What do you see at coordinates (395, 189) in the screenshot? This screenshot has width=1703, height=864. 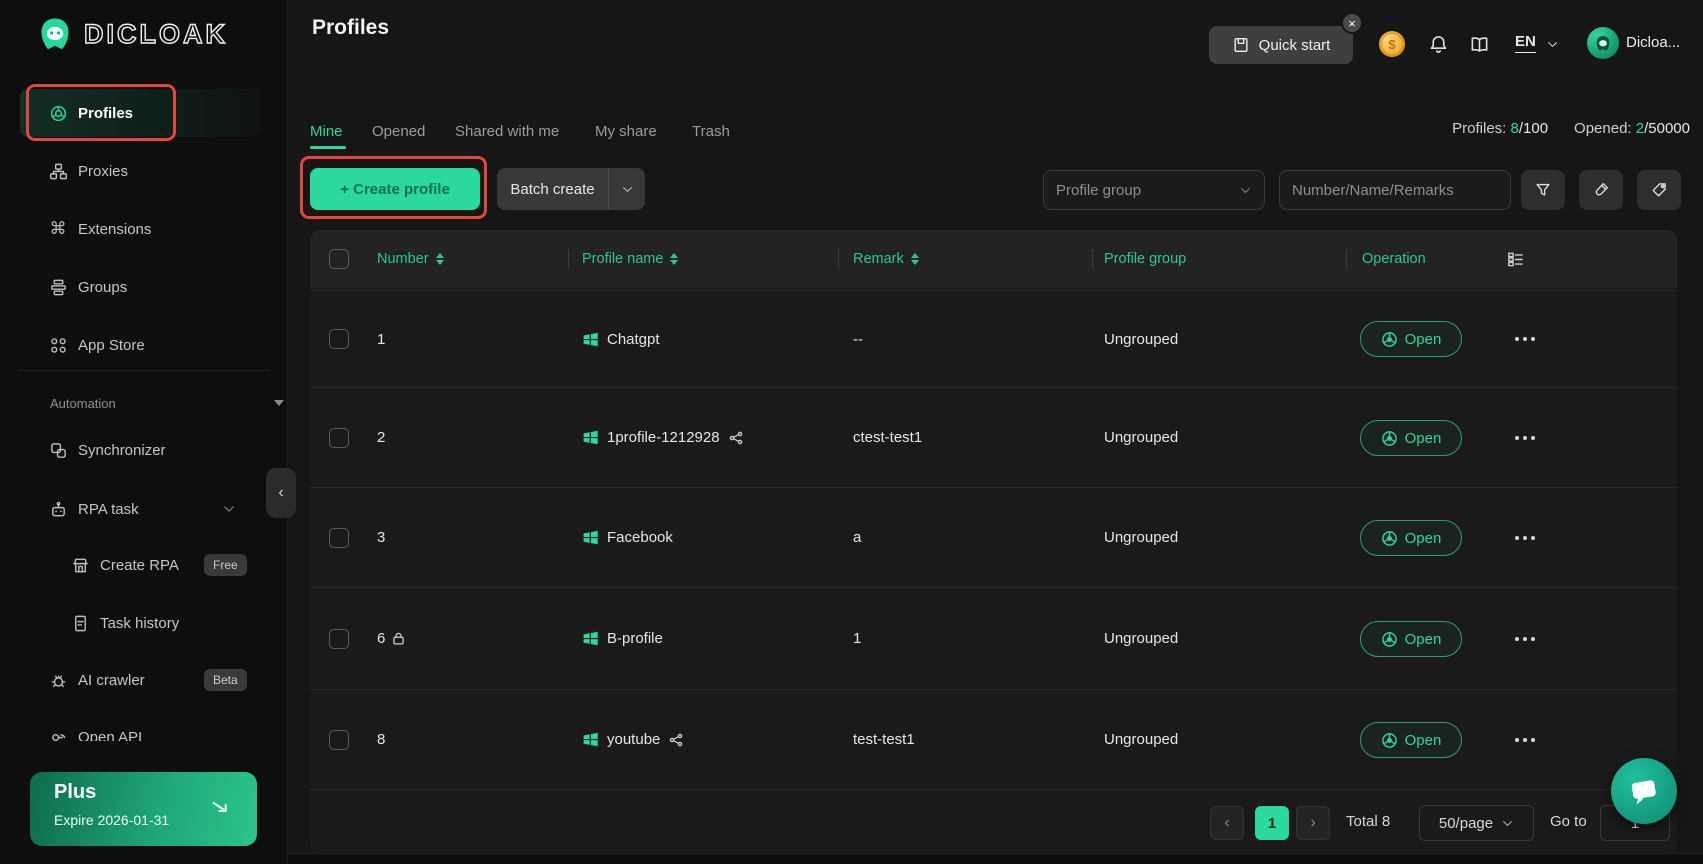 I see `create-profile-button: + Create profile` at bounding box center [395, 189].